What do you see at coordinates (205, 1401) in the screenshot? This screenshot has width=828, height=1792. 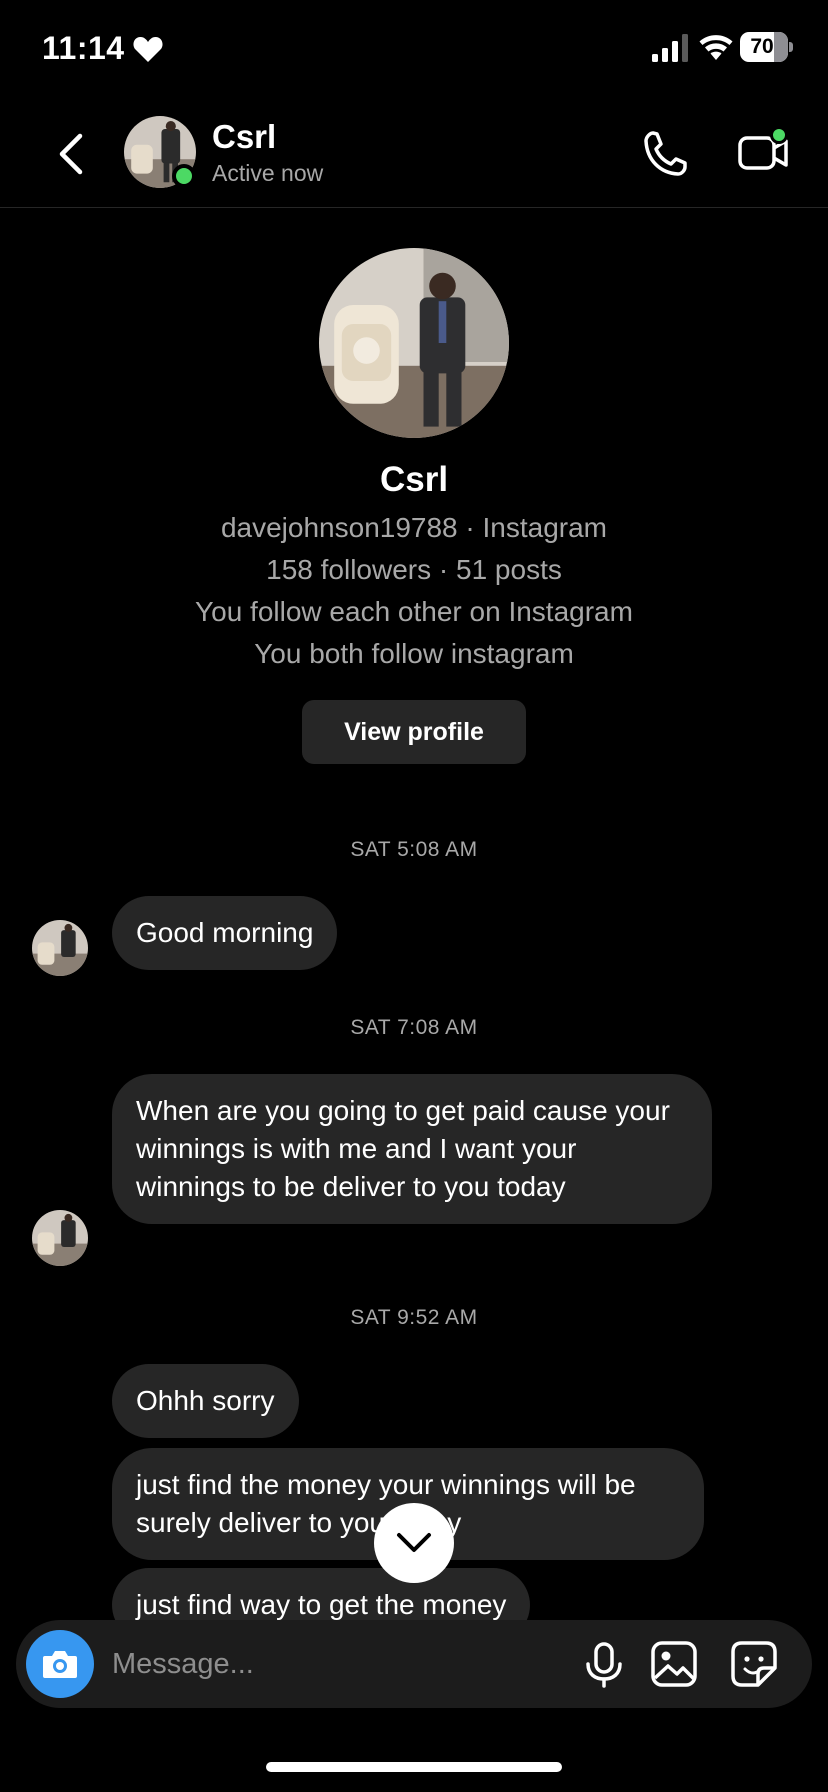 I see `message-bubble: Ohhh sorry` at bounding box center [205, 1401].